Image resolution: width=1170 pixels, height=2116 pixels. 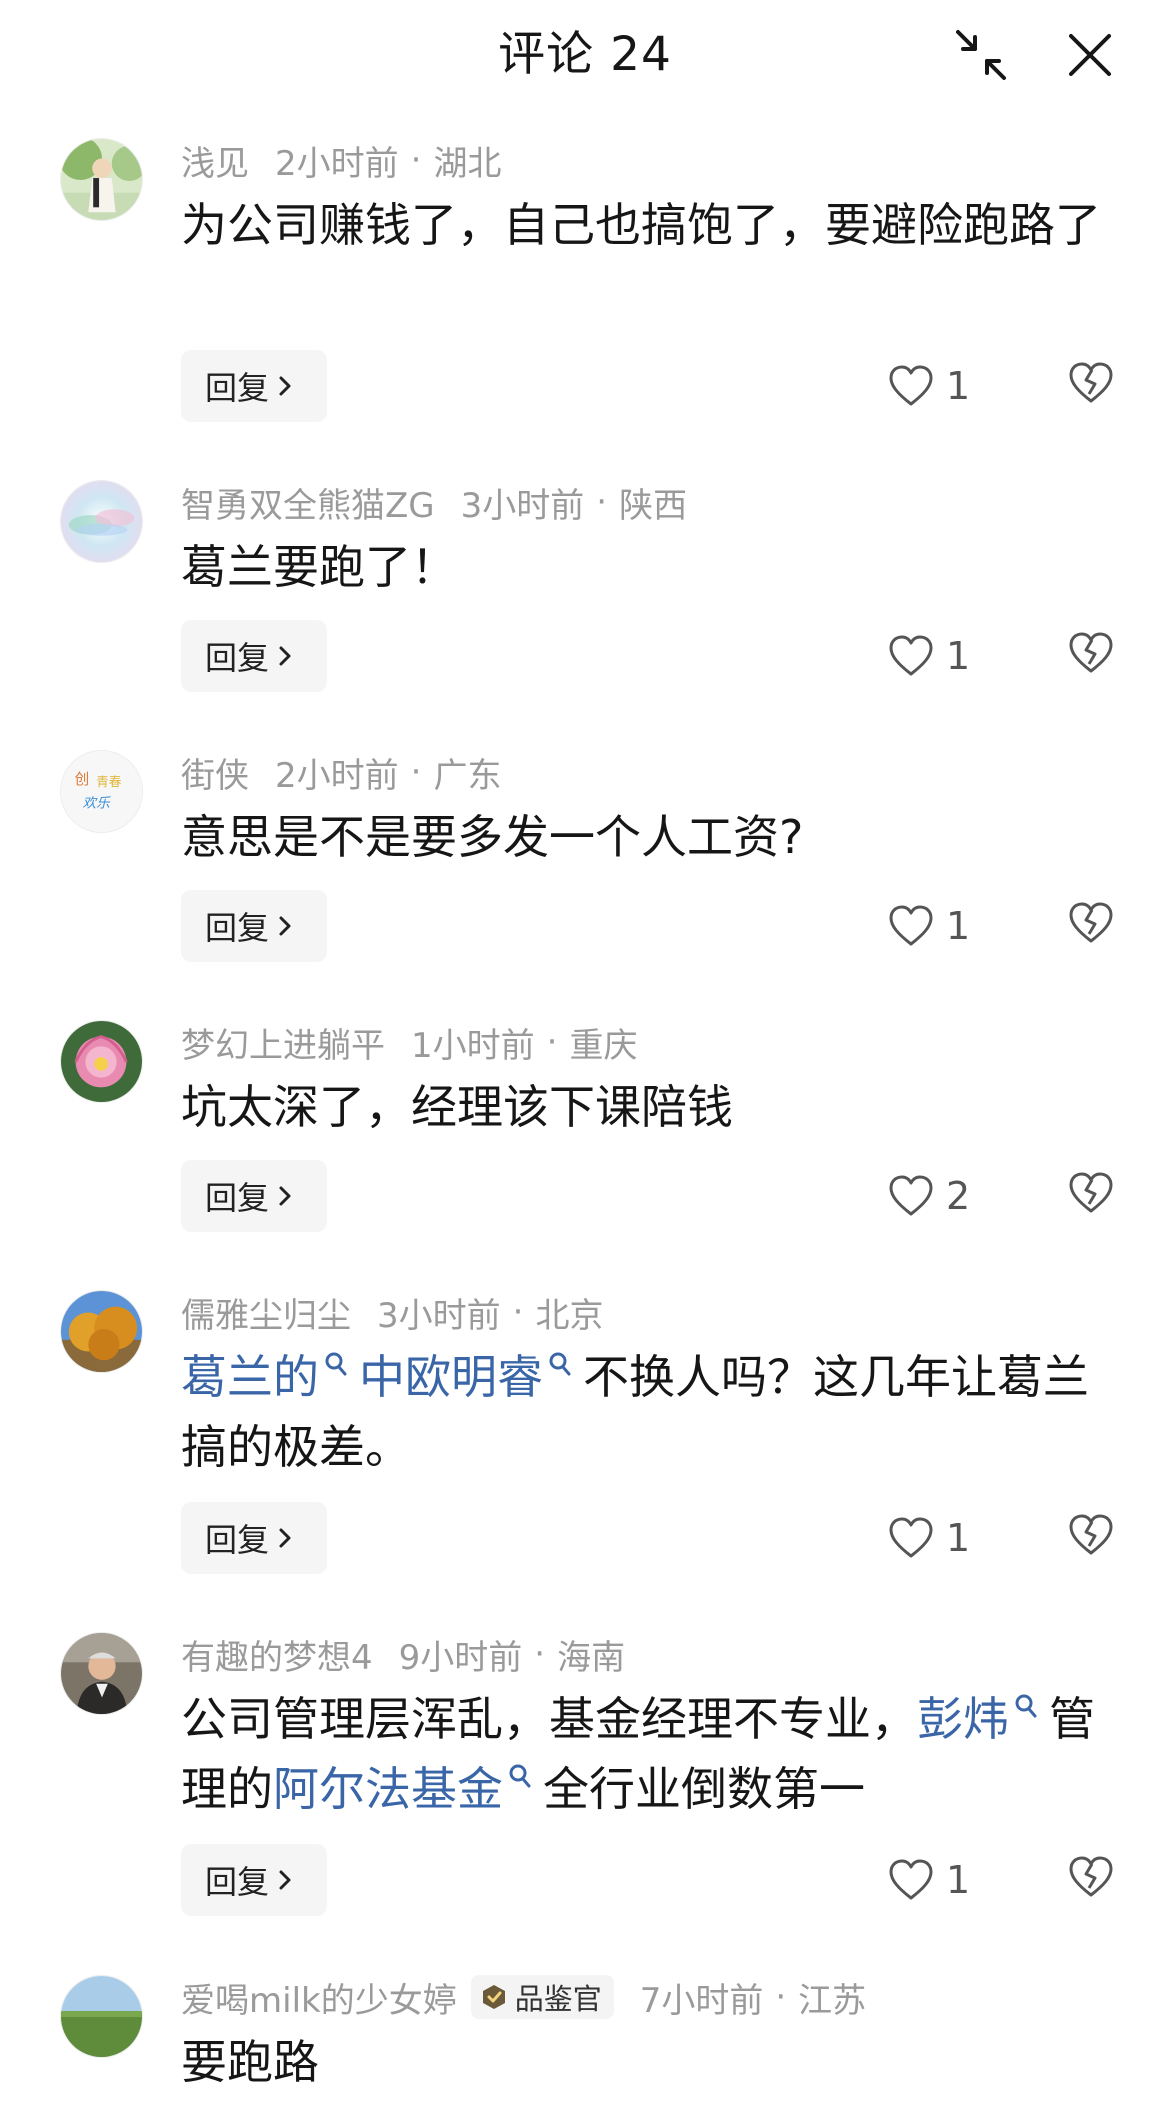 What do you see at coordinates (492, 837) in the screenshot?
I see `comment-text: 意思是不是要多发一个人工资?` at bounding box center [492, 837].